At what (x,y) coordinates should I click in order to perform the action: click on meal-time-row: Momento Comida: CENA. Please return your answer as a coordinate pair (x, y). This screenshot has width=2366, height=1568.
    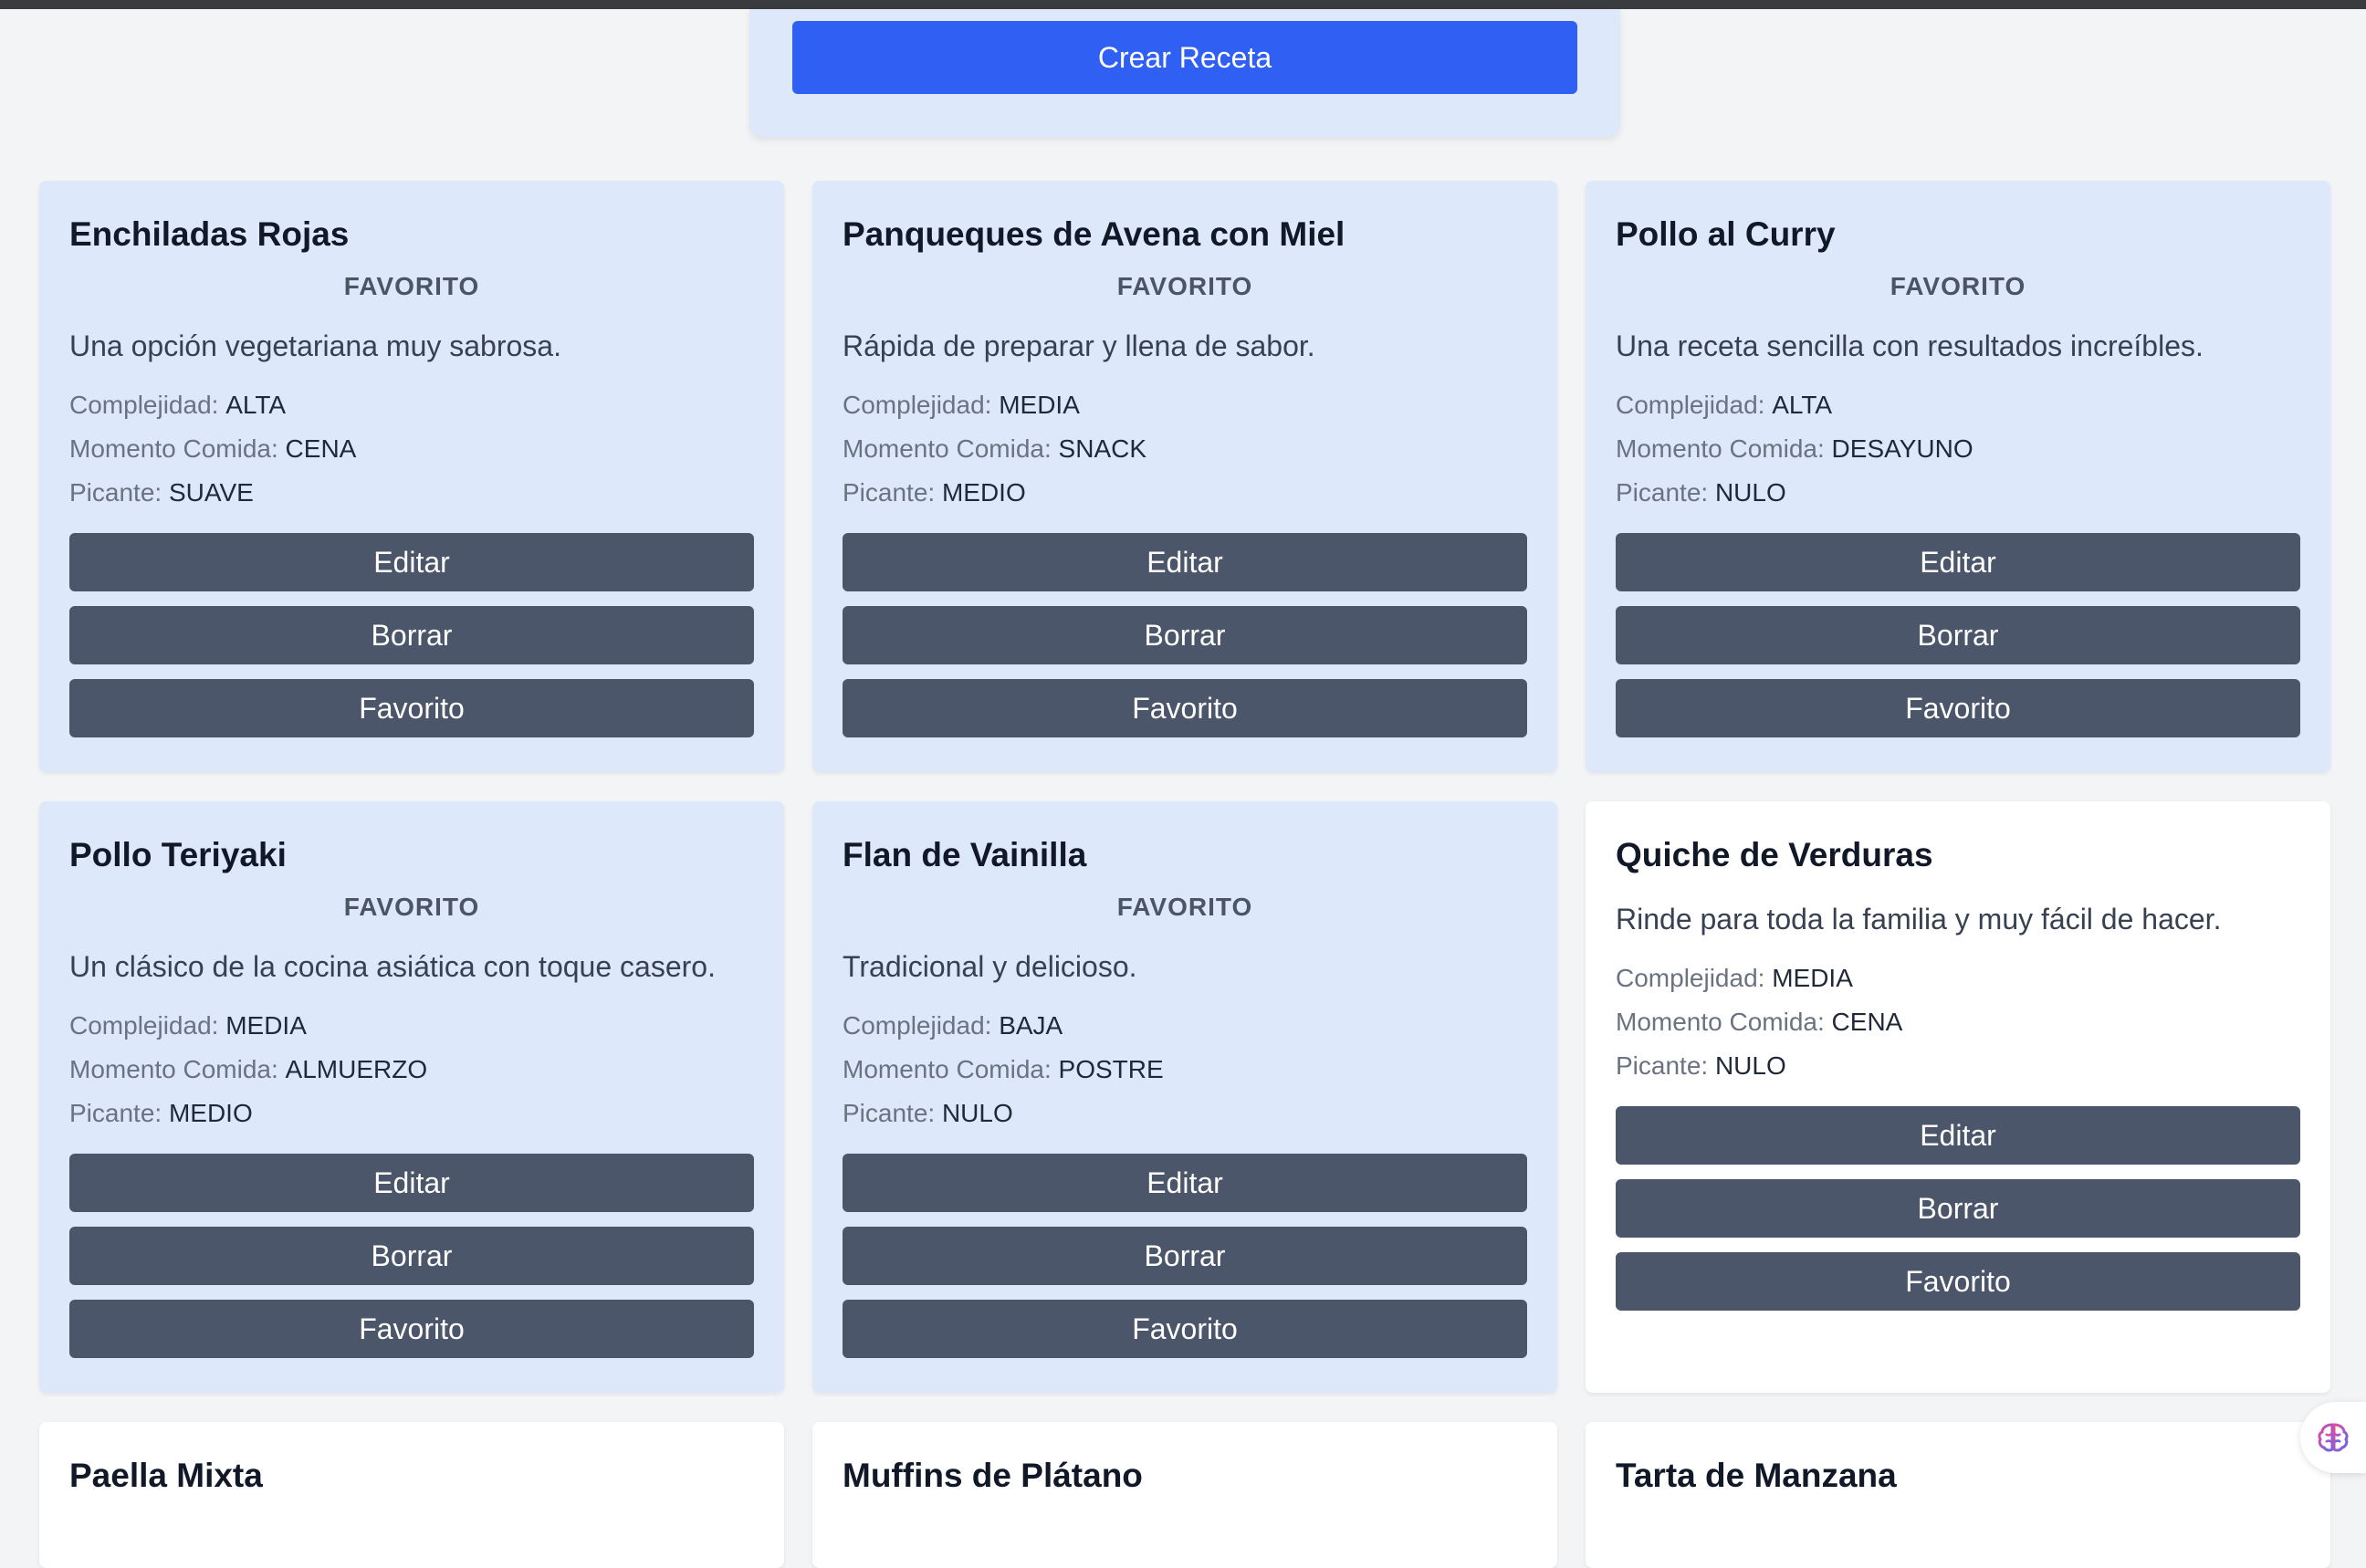
    Looking at the image, I should click on (411, 449).